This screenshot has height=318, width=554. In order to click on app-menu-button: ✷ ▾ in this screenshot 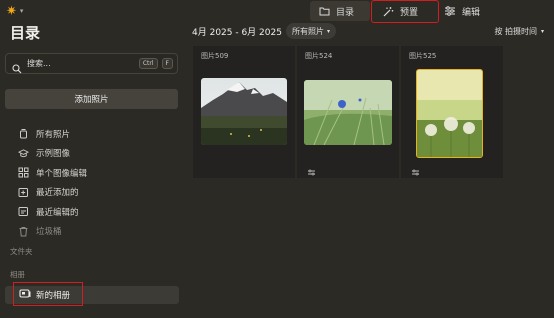, I will do `click(23, 11)`.